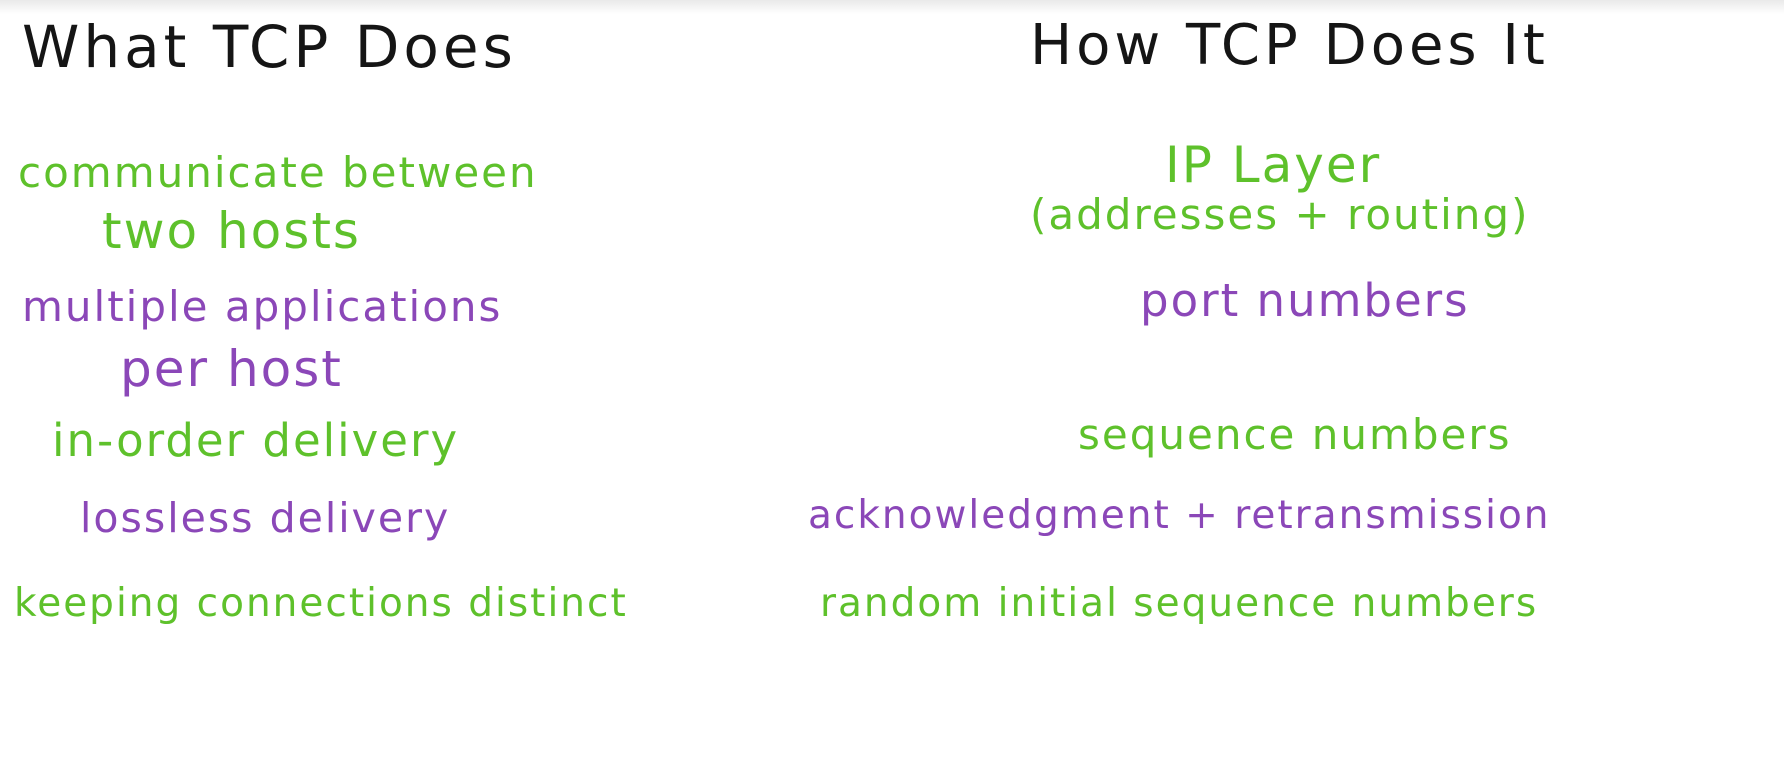 This screenshot has height=764, width=1784. Describe the element at coordinates (256, 440) in the screenshot. I see `what-item-in-order-delivery: in-order delivery` at that location.